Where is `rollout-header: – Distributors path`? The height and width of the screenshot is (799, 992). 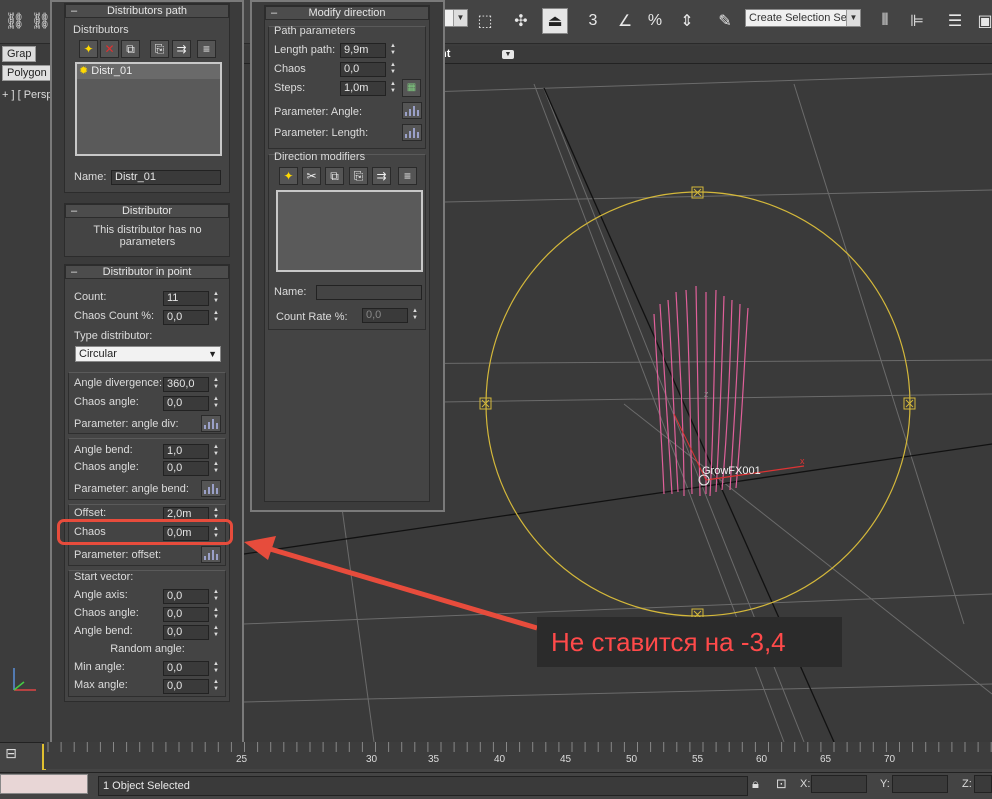 rollout-header: – Distributors path is located at coordinates (147, 11).